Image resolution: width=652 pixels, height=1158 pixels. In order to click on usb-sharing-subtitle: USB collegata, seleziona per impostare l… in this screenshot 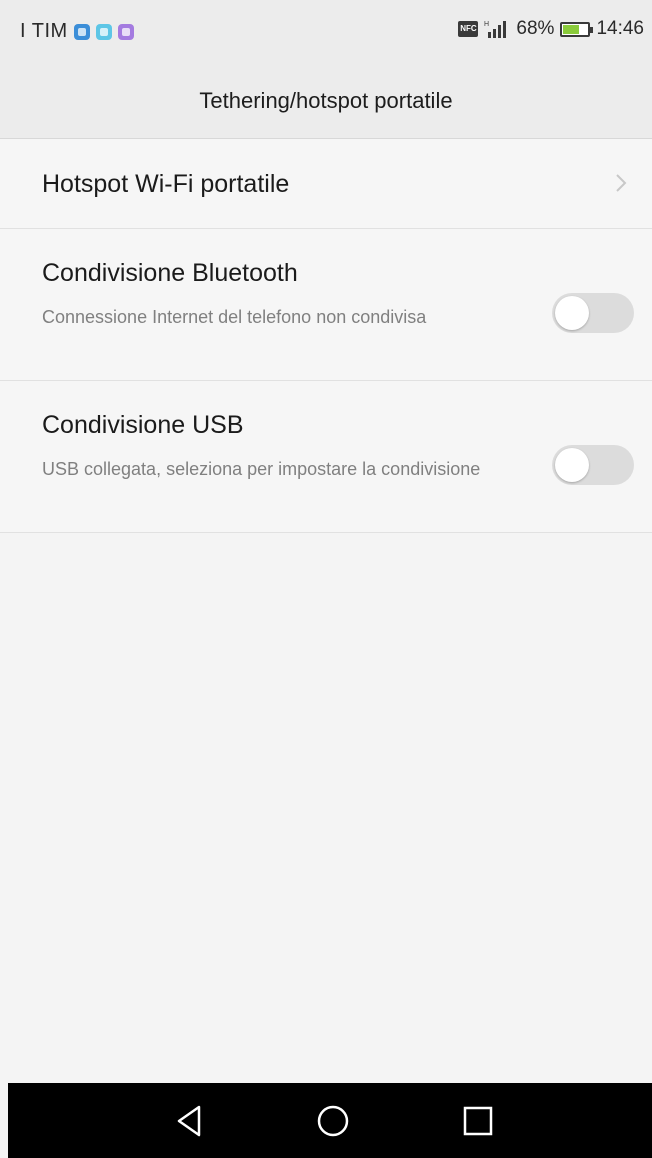, I will do `click(261, 469)`.